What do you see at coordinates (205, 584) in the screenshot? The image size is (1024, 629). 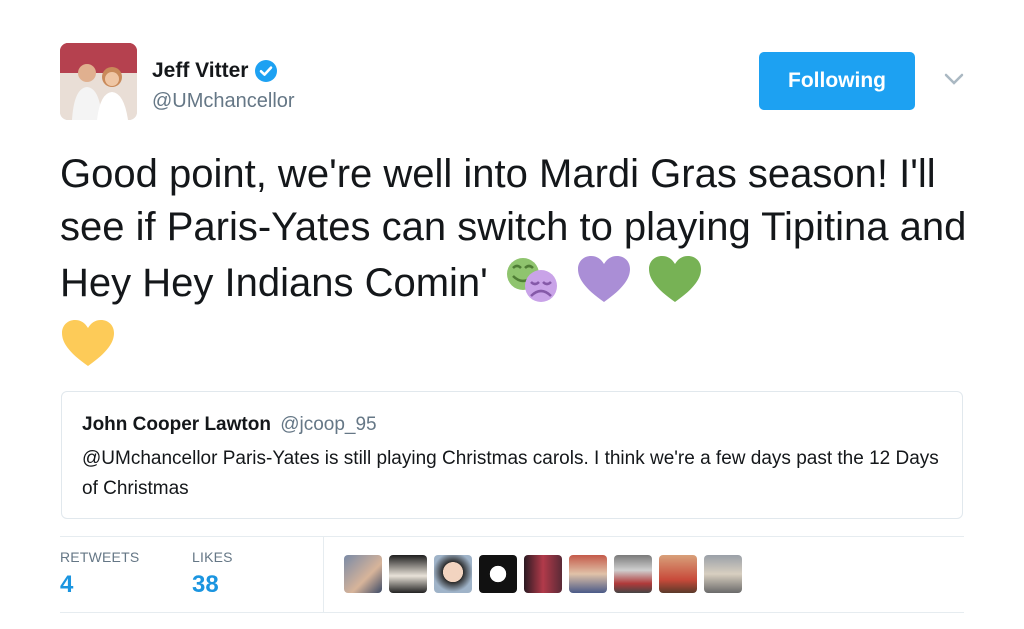 I see `likes-count: 38` at bounding box center [205, 584].